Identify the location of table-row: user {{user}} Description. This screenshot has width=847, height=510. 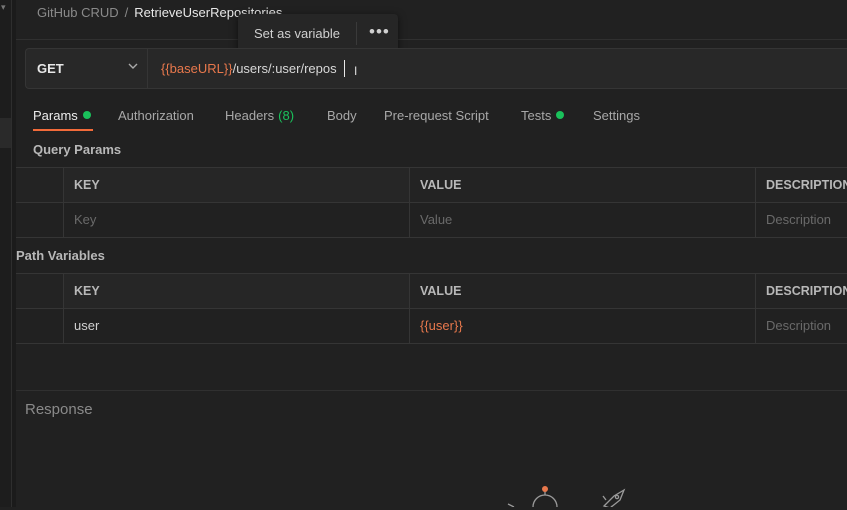
(431, 326).